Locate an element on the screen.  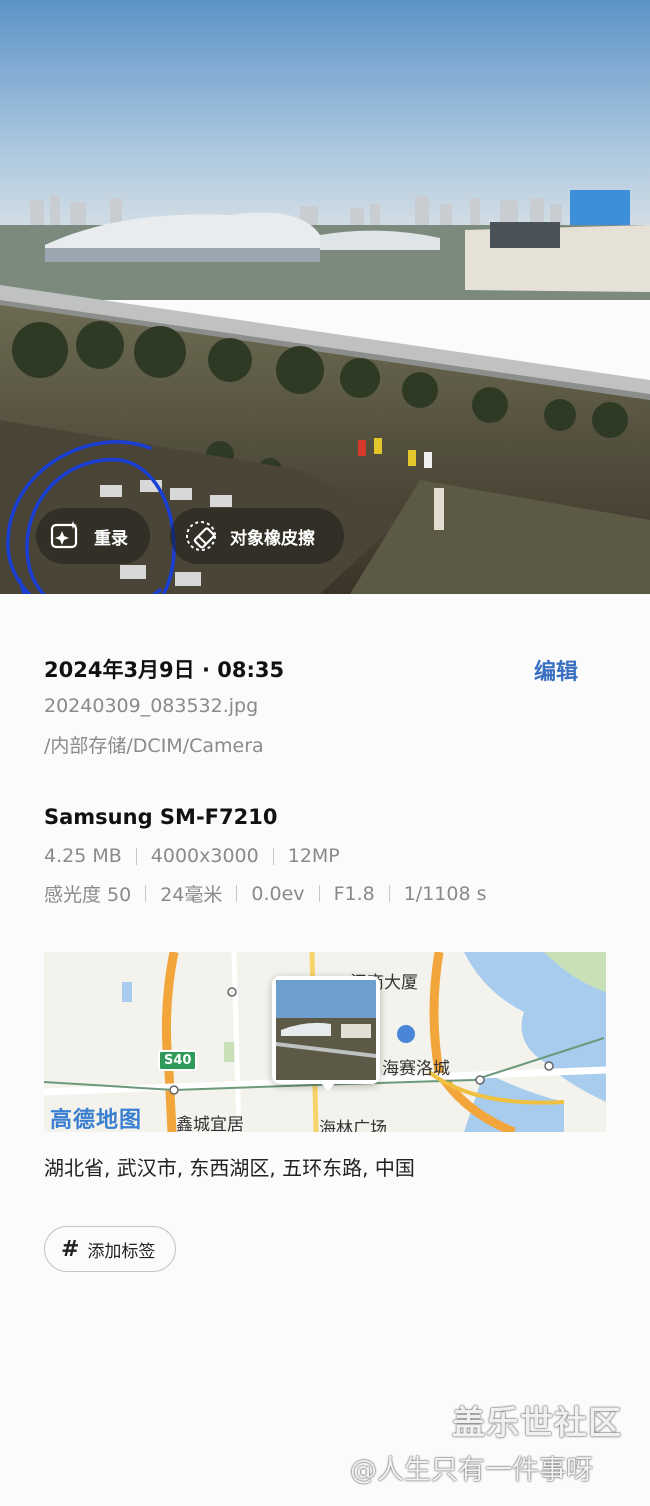
object-eraser-button: 对象橡皮擦 is located at coordinates (257, 536).